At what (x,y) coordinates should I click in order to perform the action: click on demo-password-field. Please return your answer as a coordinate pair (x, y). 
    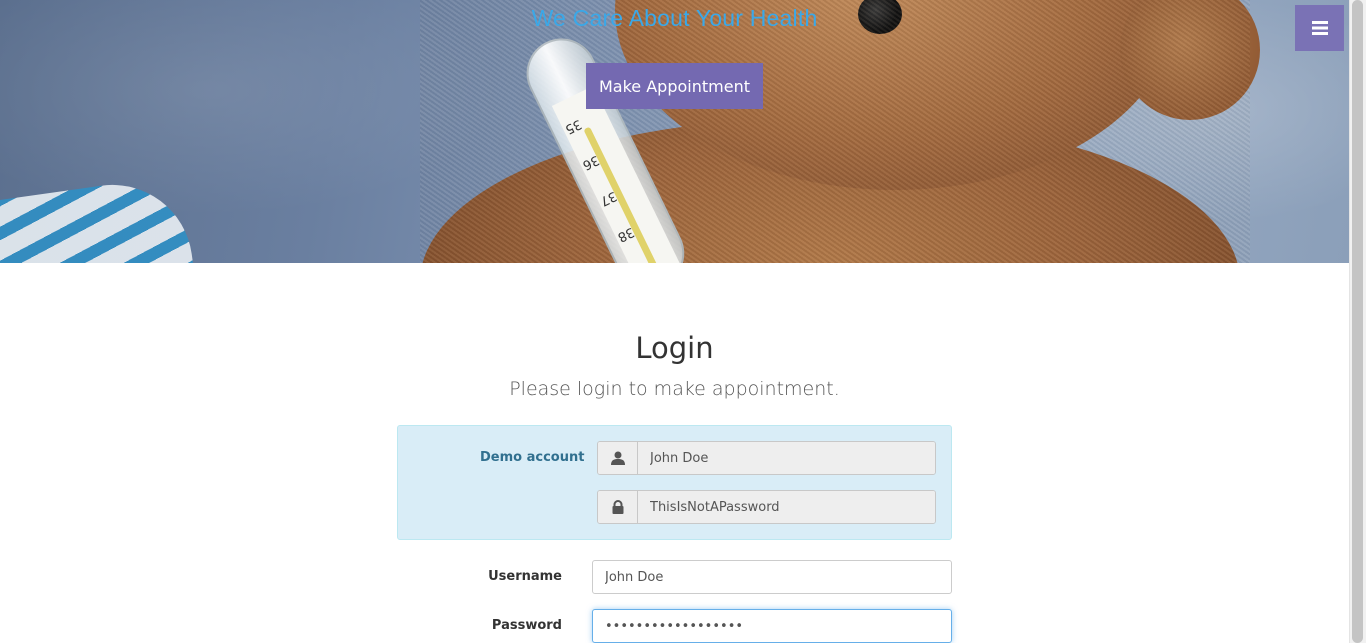
    Looking at the image, I should click on (786, 507).